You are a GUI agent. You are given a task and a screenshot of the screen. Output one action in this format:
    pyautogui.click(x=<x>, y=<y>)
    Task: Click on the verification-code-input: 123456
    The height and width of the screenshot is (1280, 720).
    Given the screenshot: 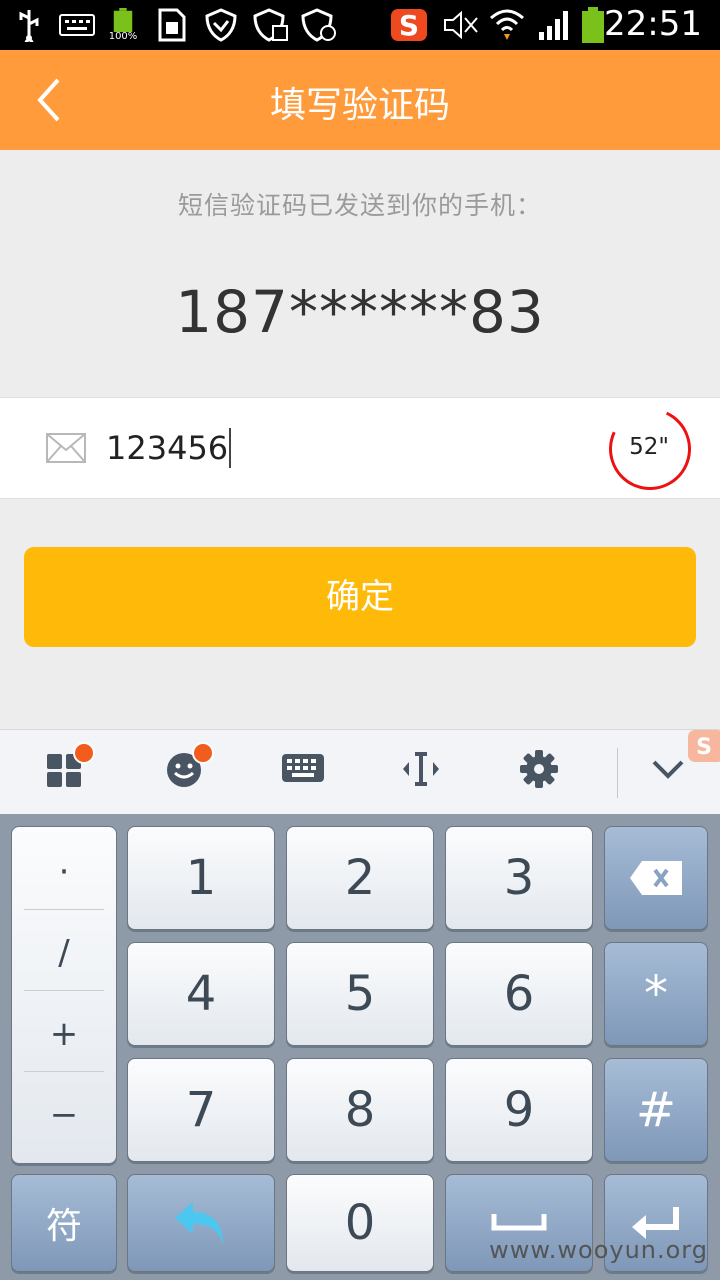 What is the action you would take?
    pyautogui.click(x=169, y=448)
    